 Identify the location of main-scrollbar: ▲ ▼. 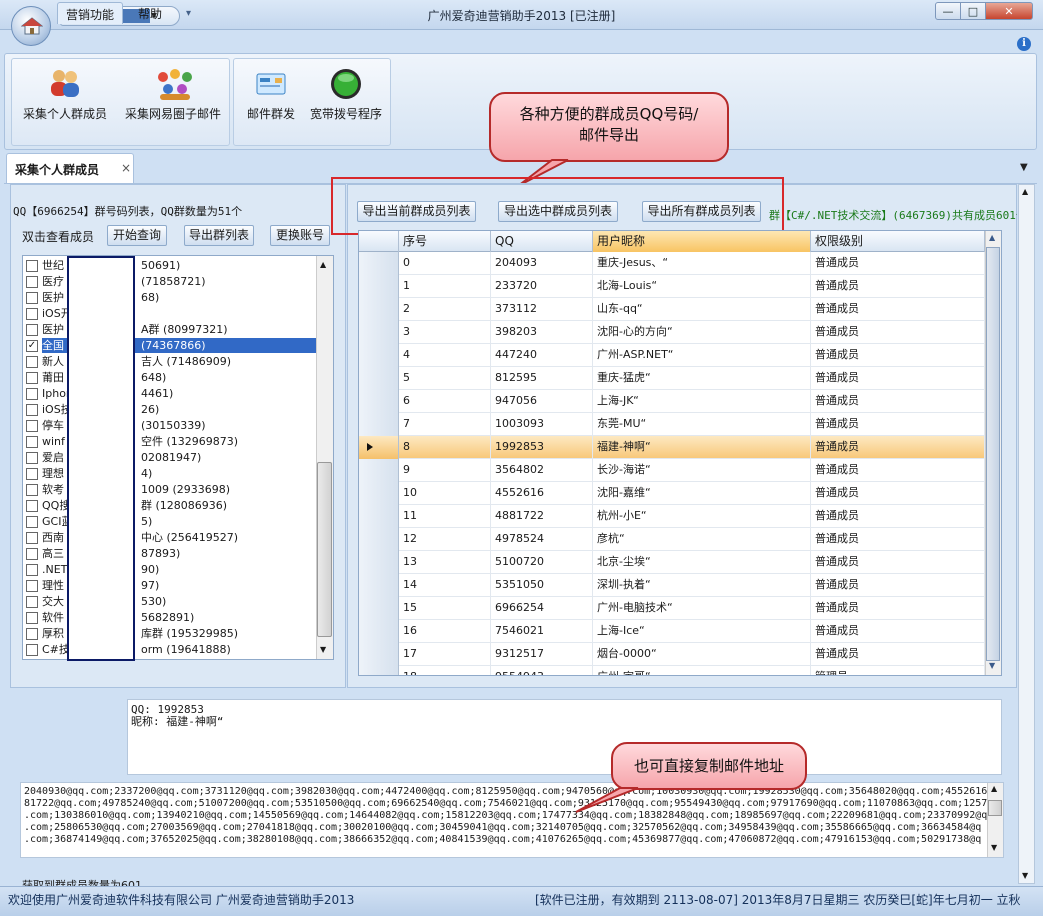
(1026, 534).